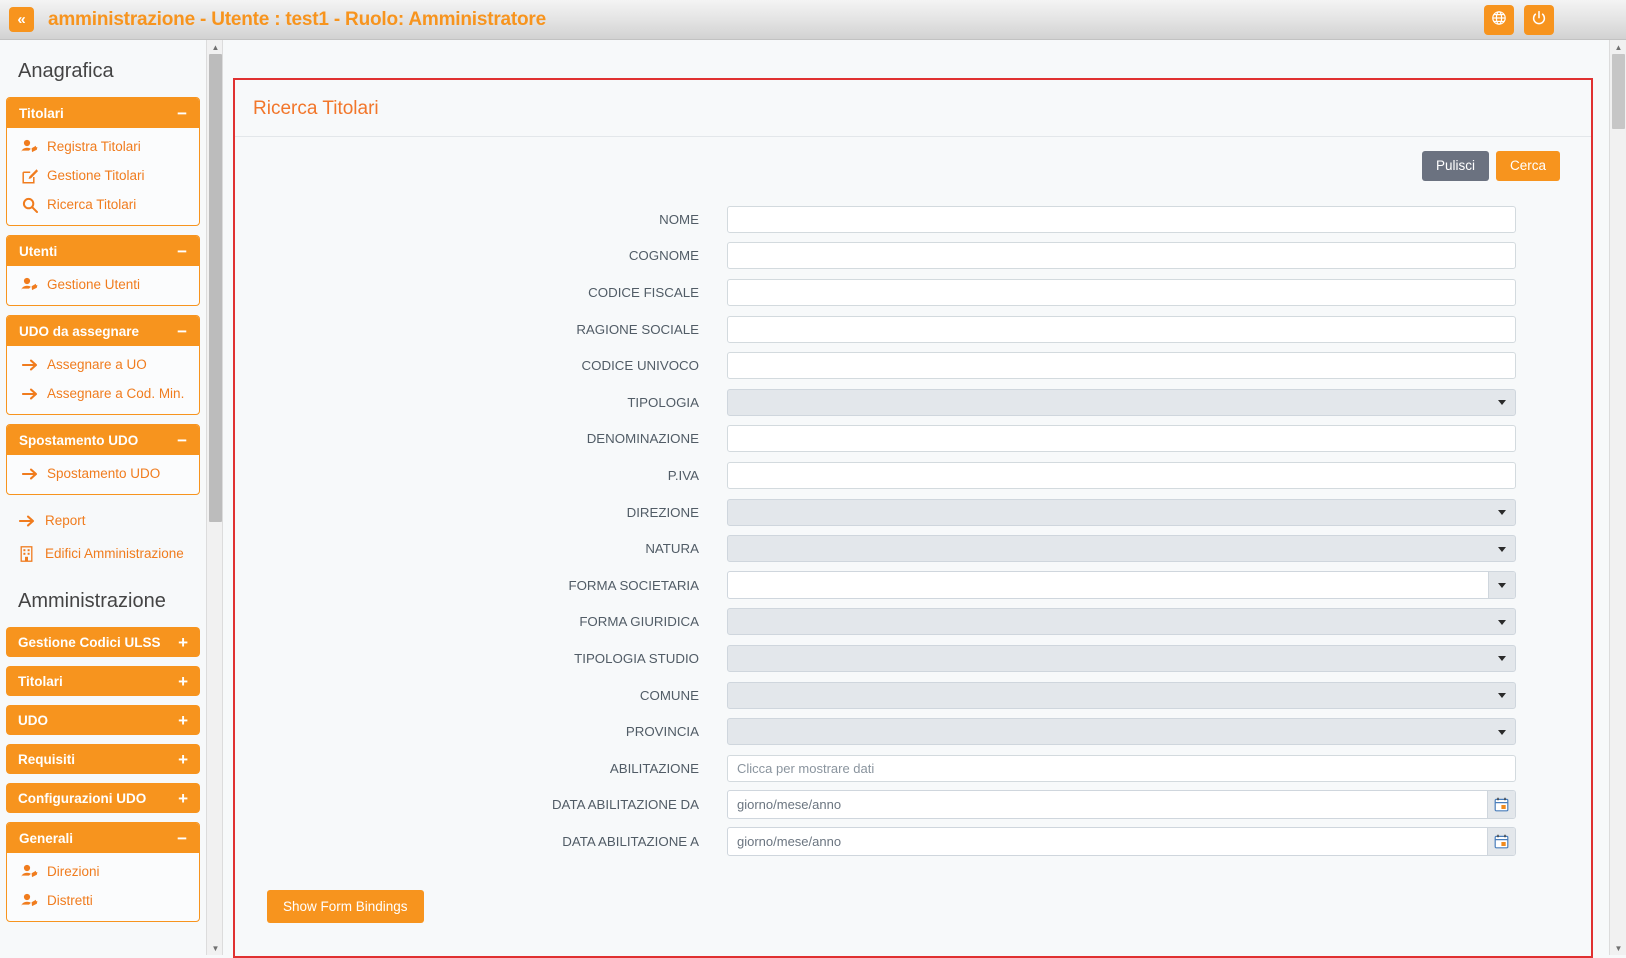  I want to click on scroll-down-arrow-icon: ▼, so click(215, 948).